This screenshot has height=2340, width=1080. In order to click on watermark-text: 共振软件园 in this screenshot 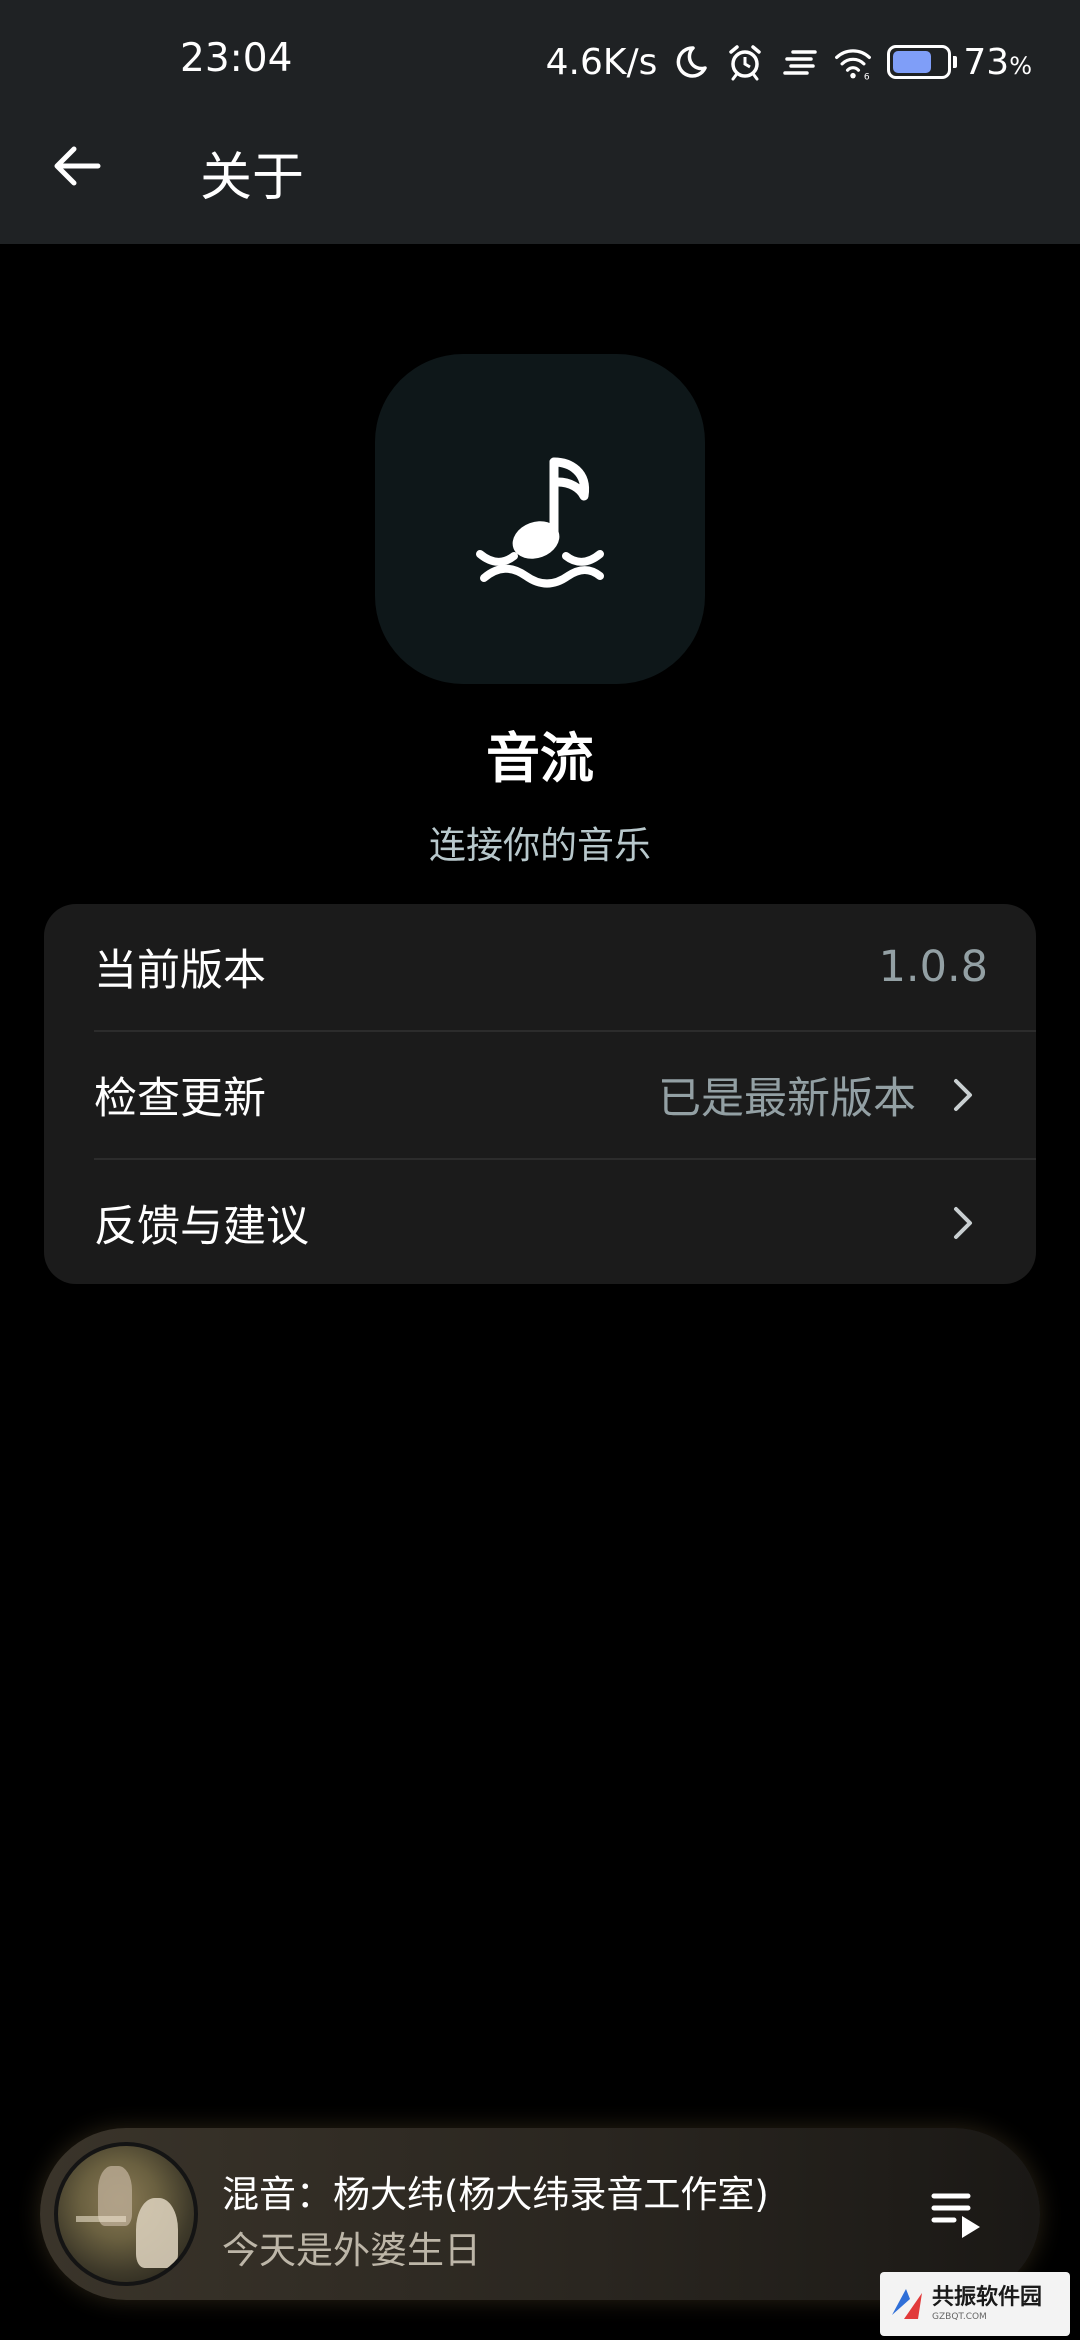, I will do `click(987, 2297)`.